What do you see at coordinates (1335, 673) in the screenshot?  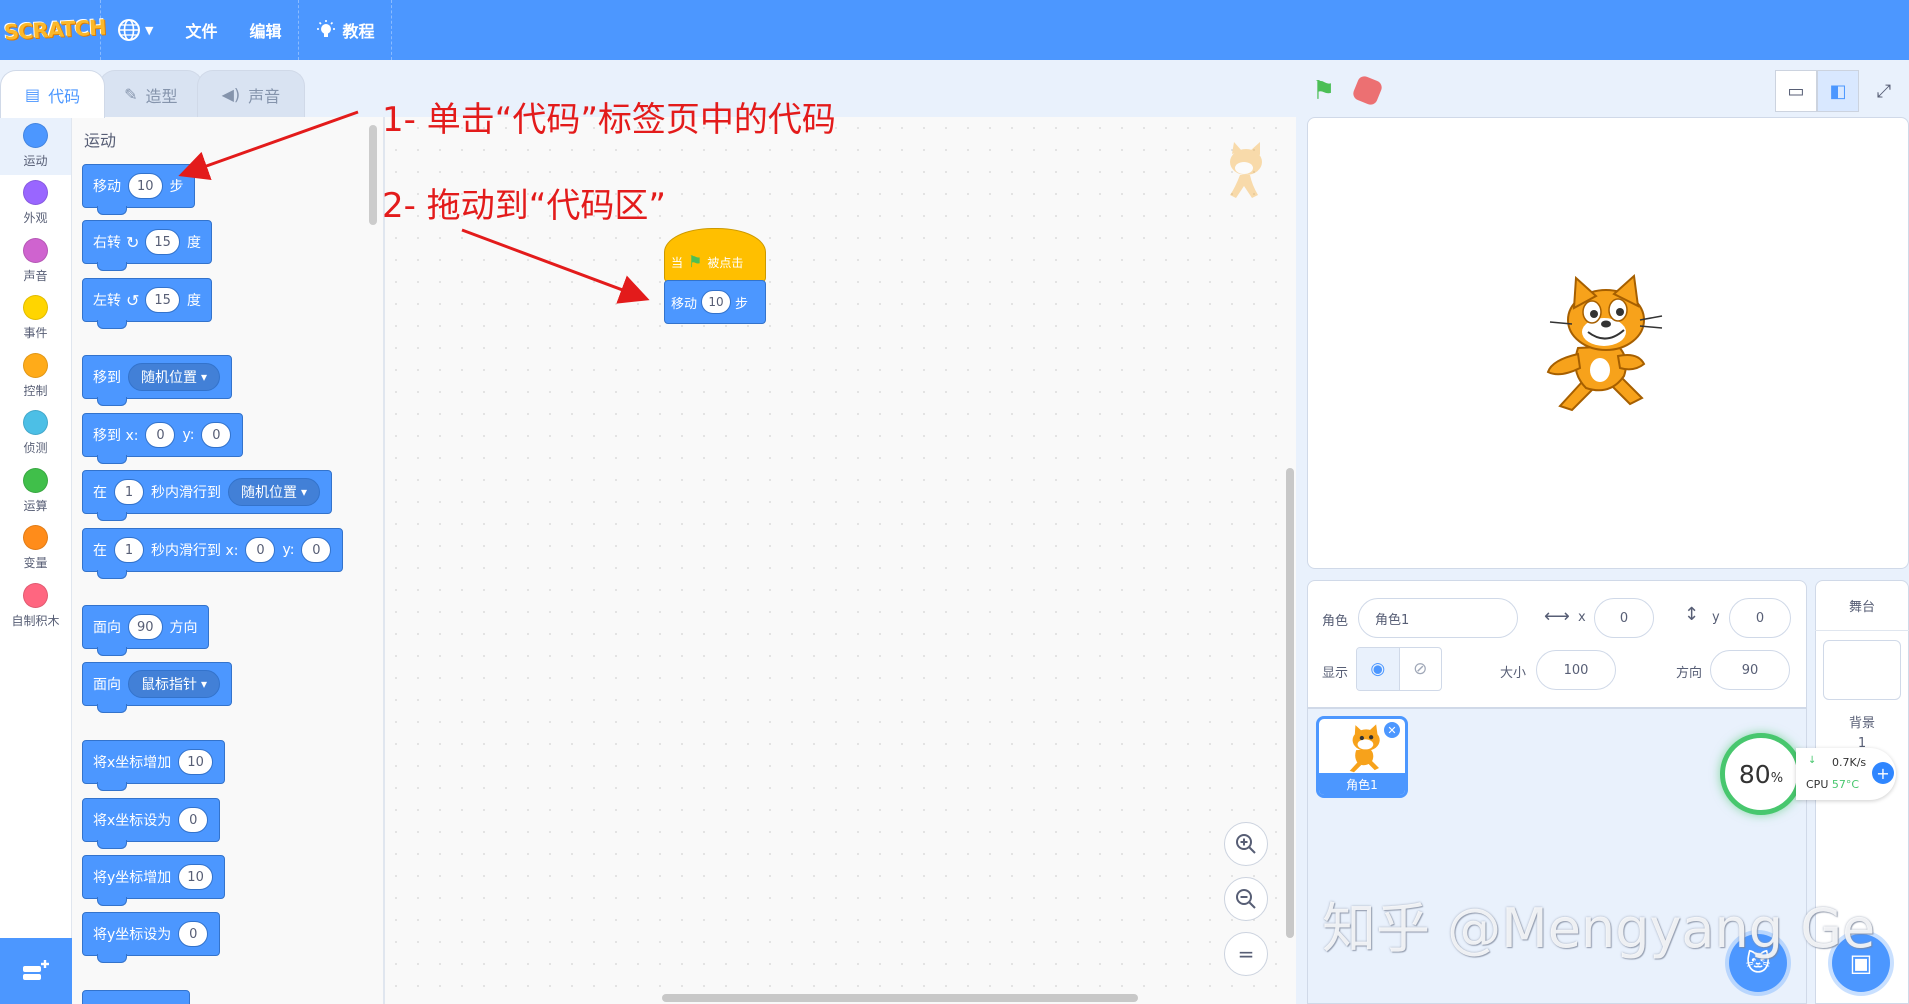 I see `show-label: 显示` at bounding box center [1335, 673].